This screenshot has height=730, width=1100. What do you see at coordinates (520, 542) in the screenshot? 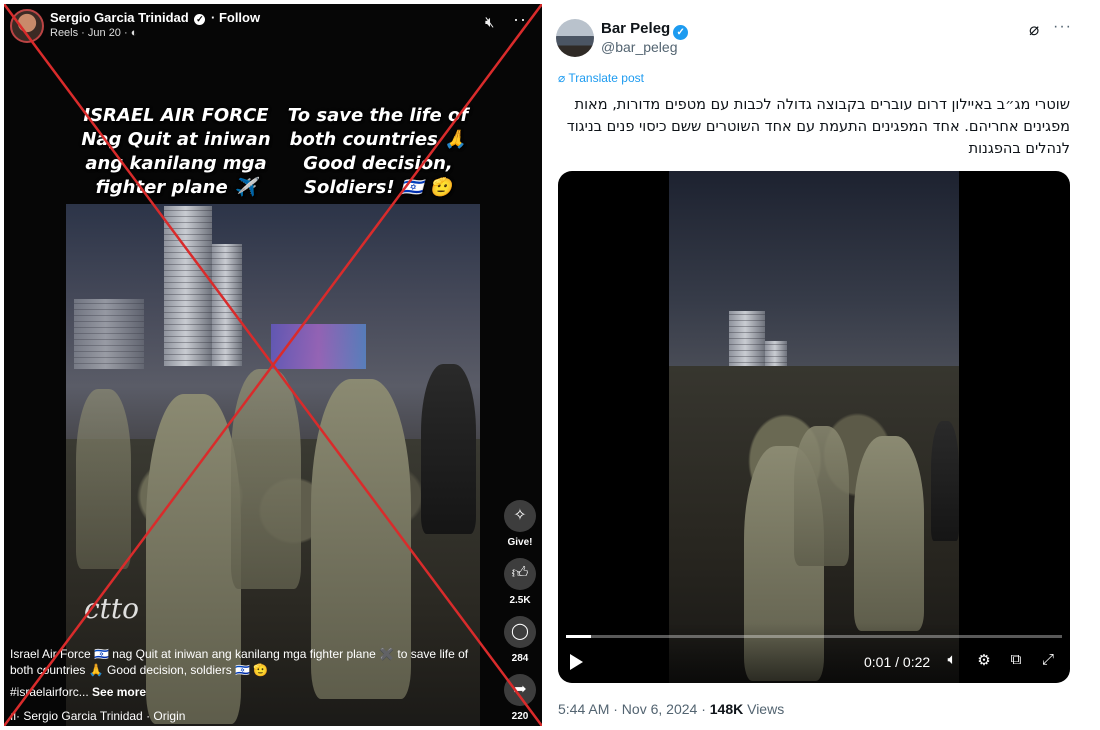
I see `give-label: Give!` at bounding box center [520, 542].